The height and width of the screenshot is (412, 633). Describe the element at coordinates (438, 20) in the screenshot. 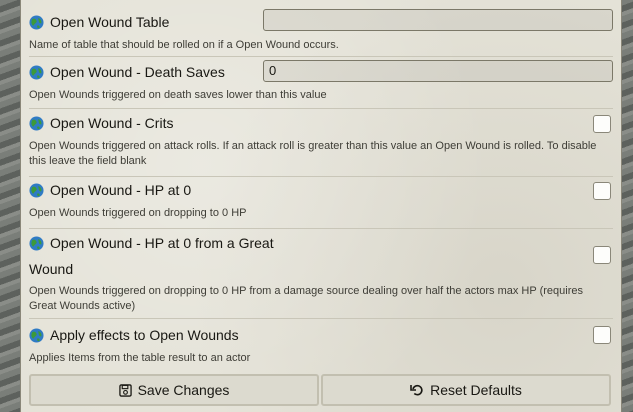

I see `open-wound-table-input` at that location.